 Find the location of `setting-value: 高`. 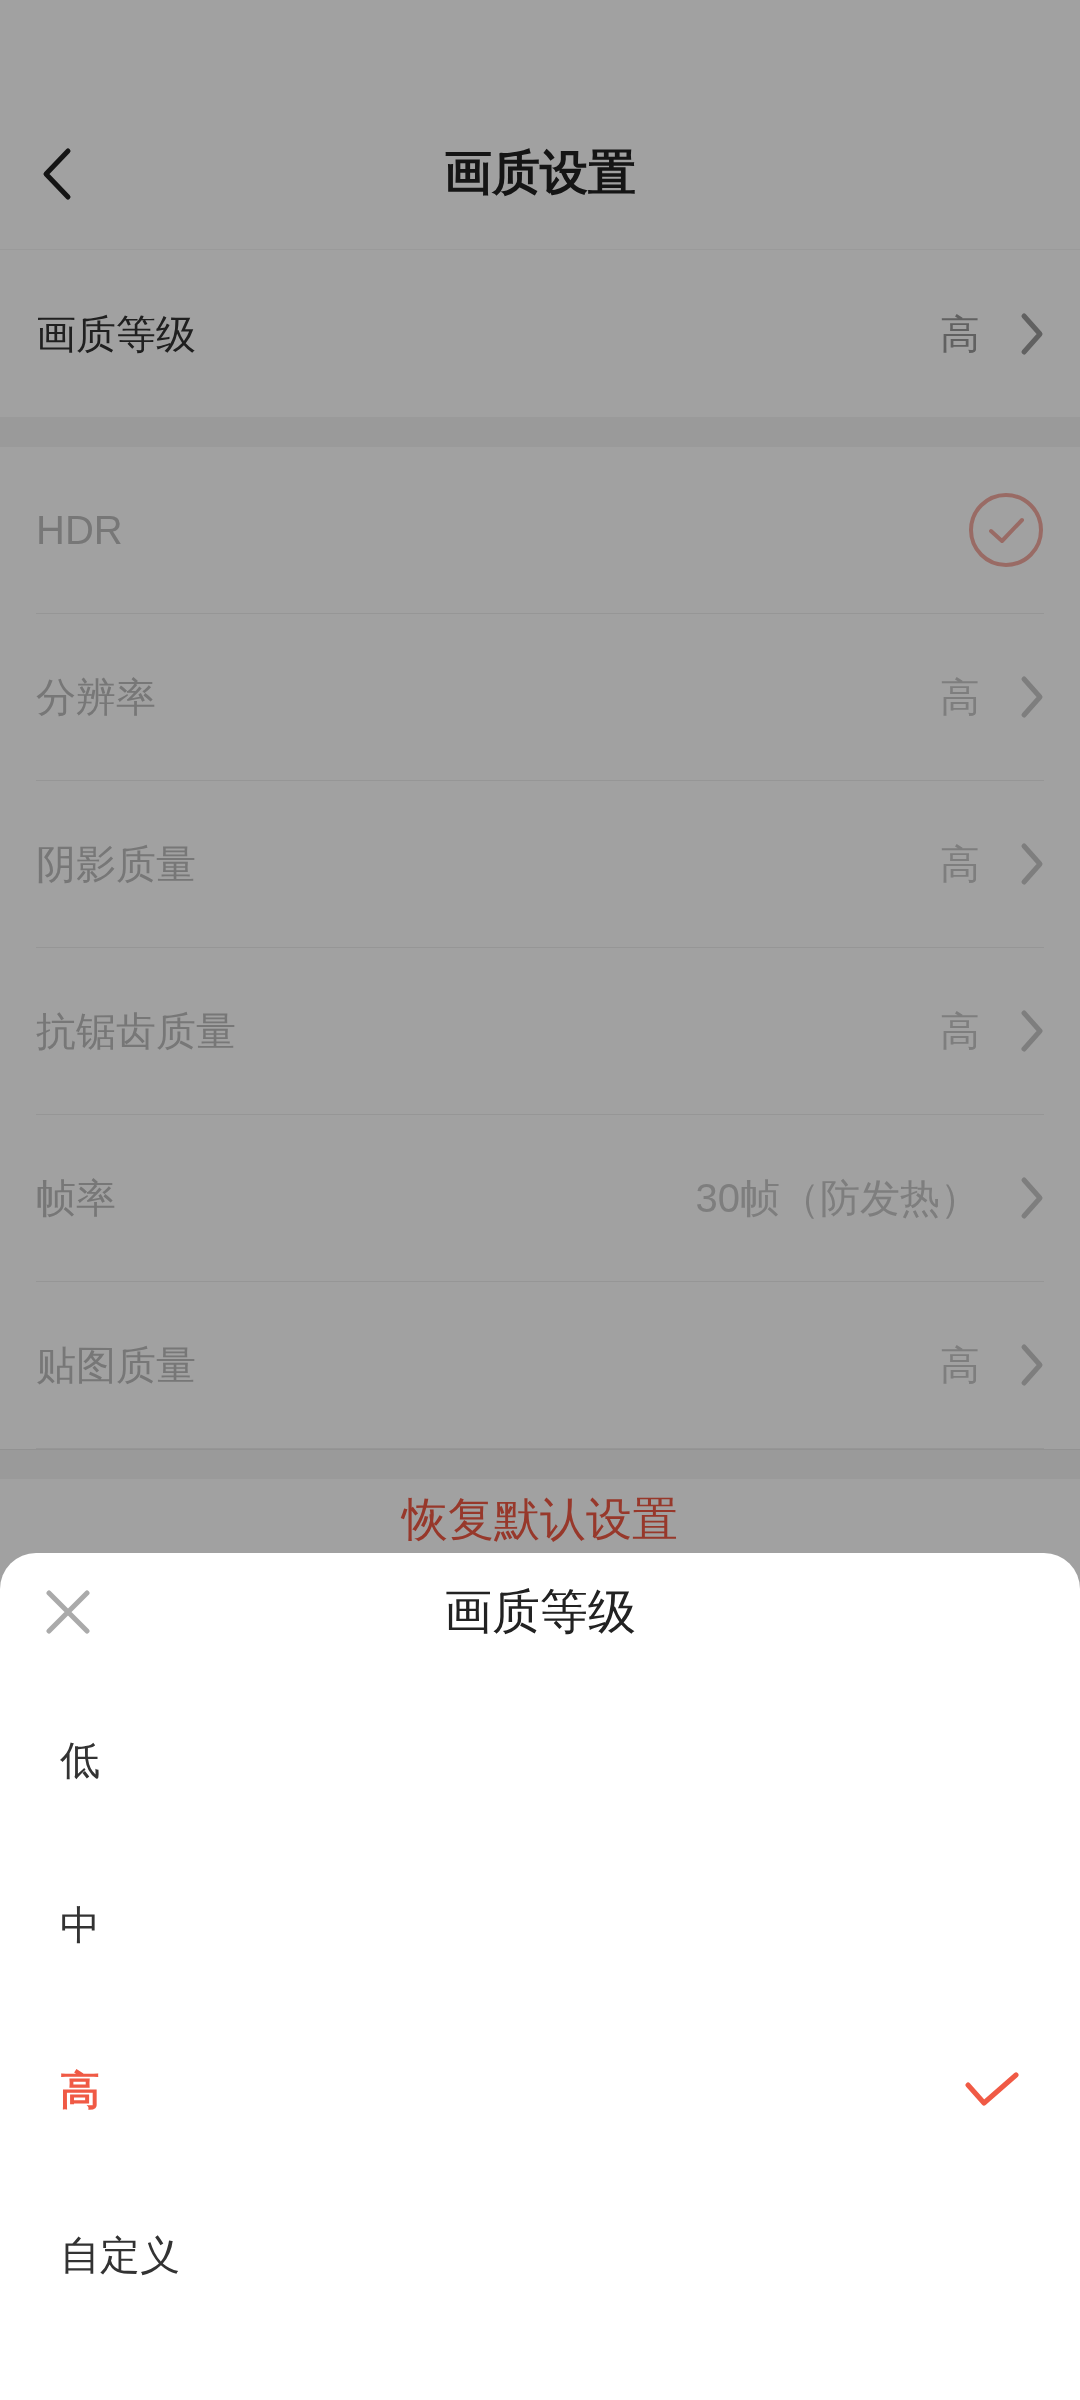

setting-value: 高 is located at coordinates (960, 334).